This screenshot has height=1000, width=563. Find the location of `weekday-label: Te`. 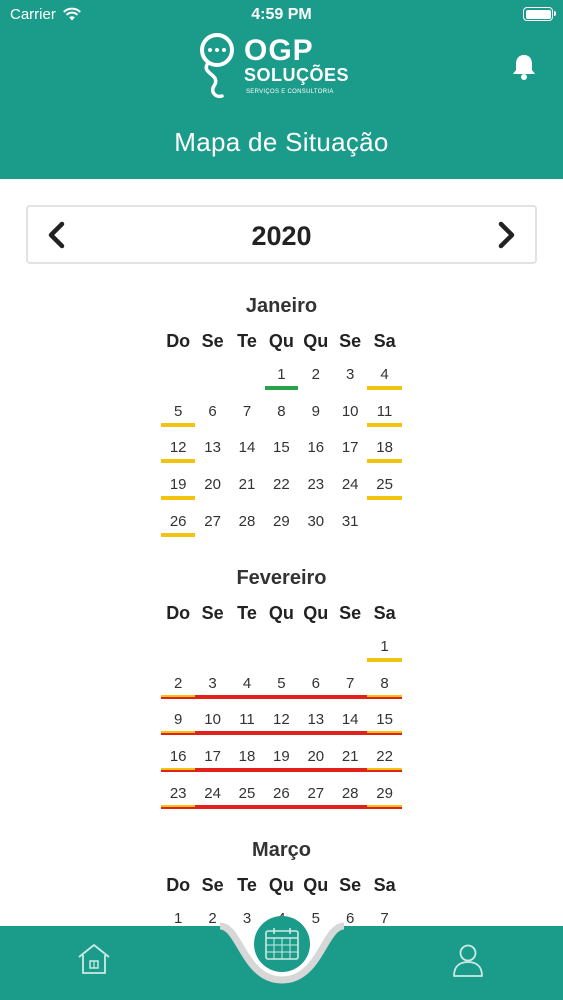

weekday-label: Te is located at coordinates (247, 341).